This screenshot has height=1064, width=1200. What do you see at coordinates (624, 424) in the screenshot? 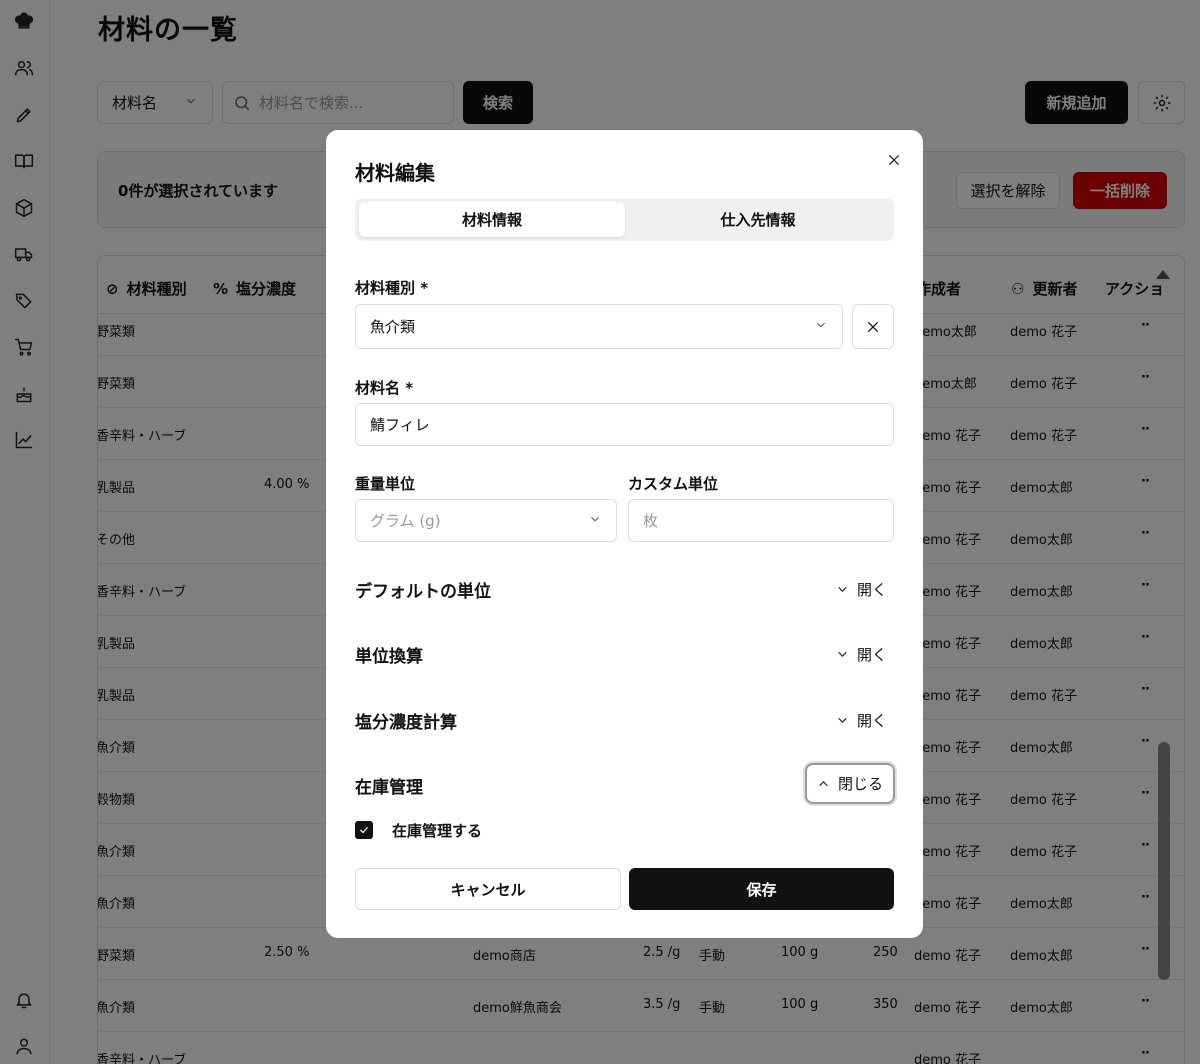
I see `name-input: 鯖フィレ` at bounding box center [624, 424].